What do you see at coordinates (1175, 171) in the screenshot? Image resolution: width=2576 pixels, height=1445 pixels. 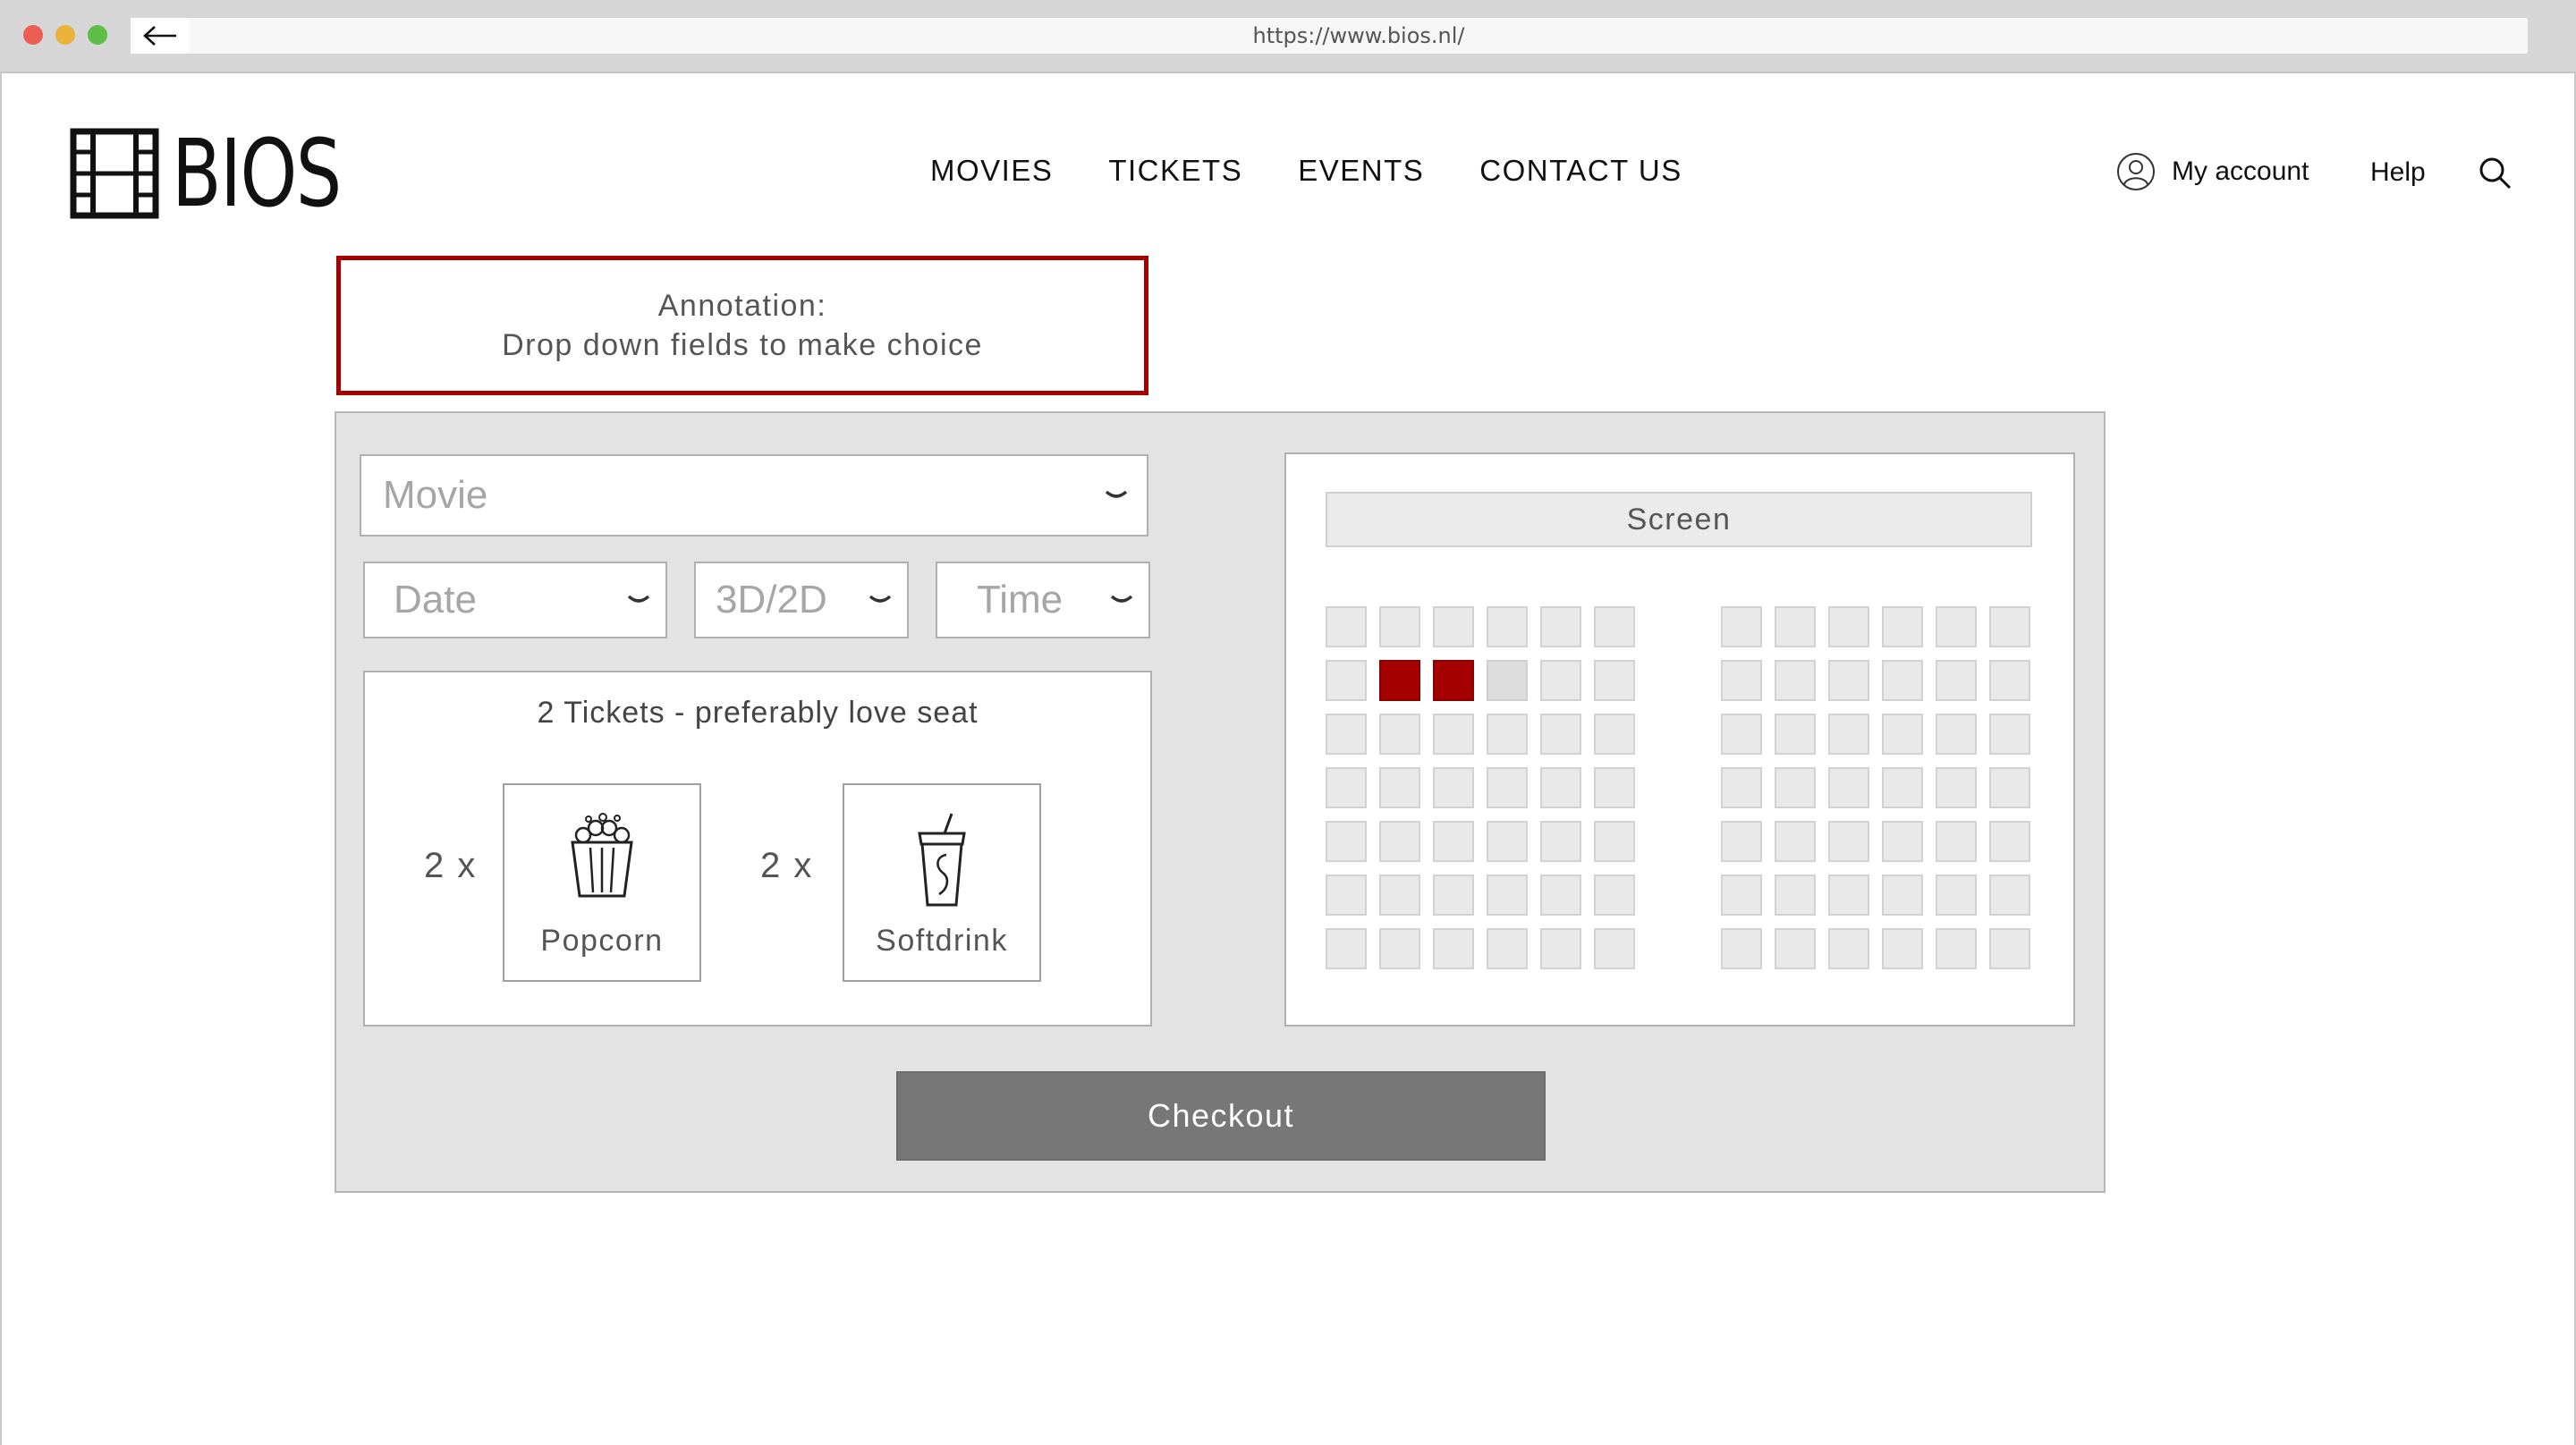 I see `nav-tickets: TICKETS` at bounding box center [1175, 171].